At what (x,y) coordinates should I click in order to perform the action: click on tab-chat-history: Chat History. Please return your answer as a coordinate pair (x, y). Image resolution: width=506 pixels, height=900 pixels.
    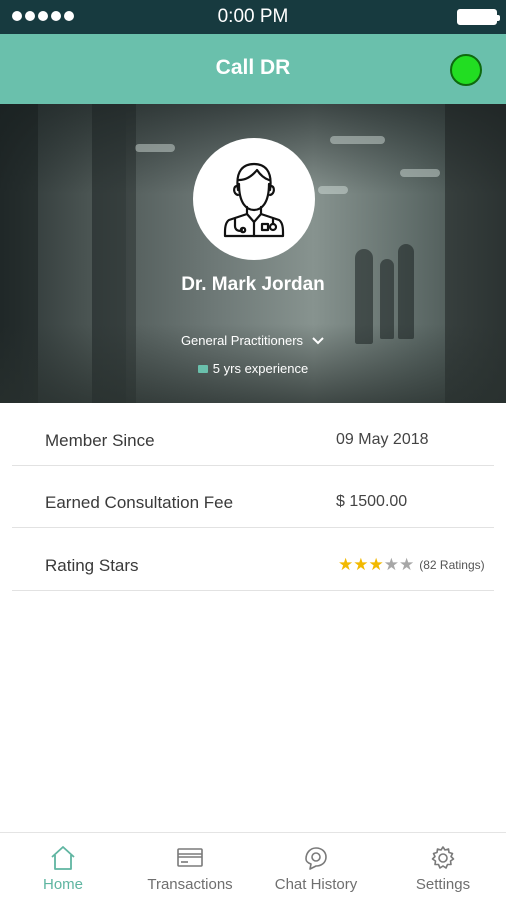
    Looking at the image, I should click on (316, 866).